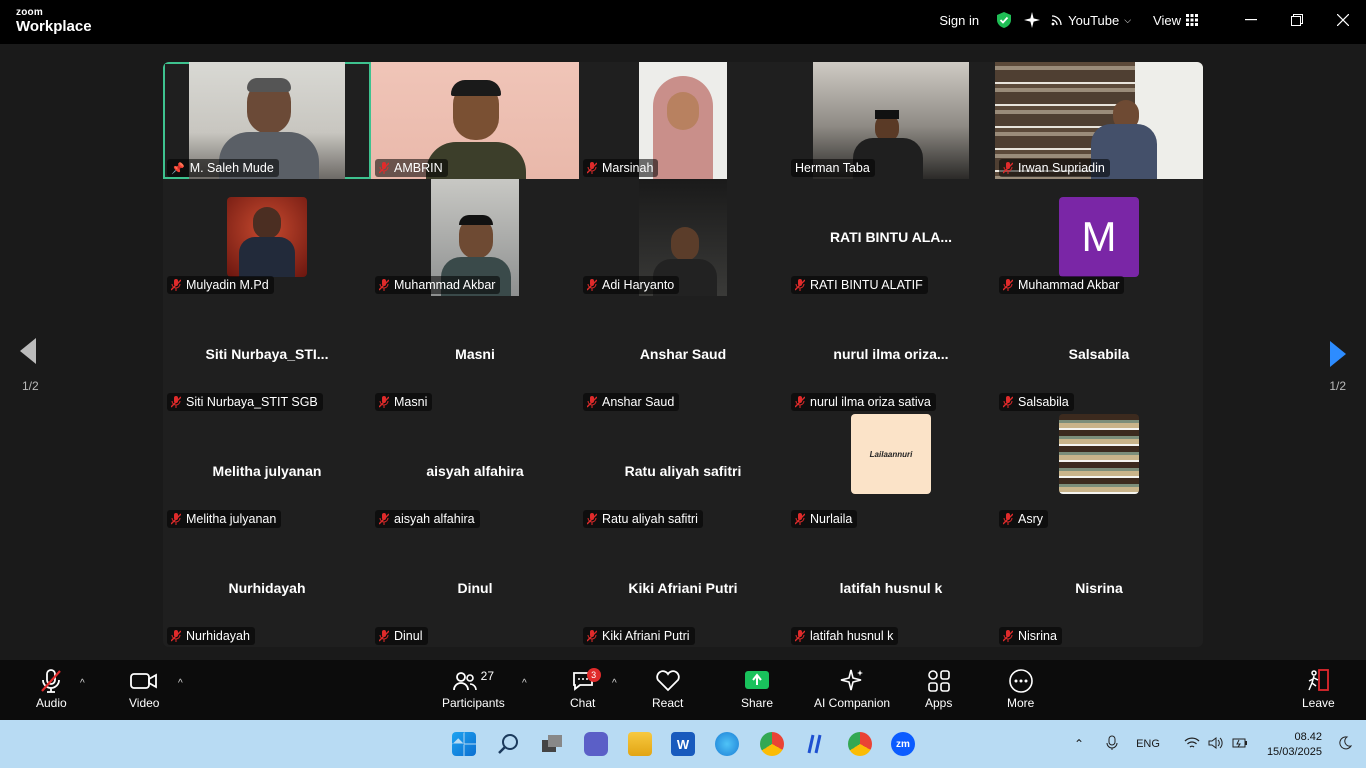  Describe the element at coordinates (1099, 120) in the screenshot. I see `participant-tile: Irwan Supriadin` at that location.